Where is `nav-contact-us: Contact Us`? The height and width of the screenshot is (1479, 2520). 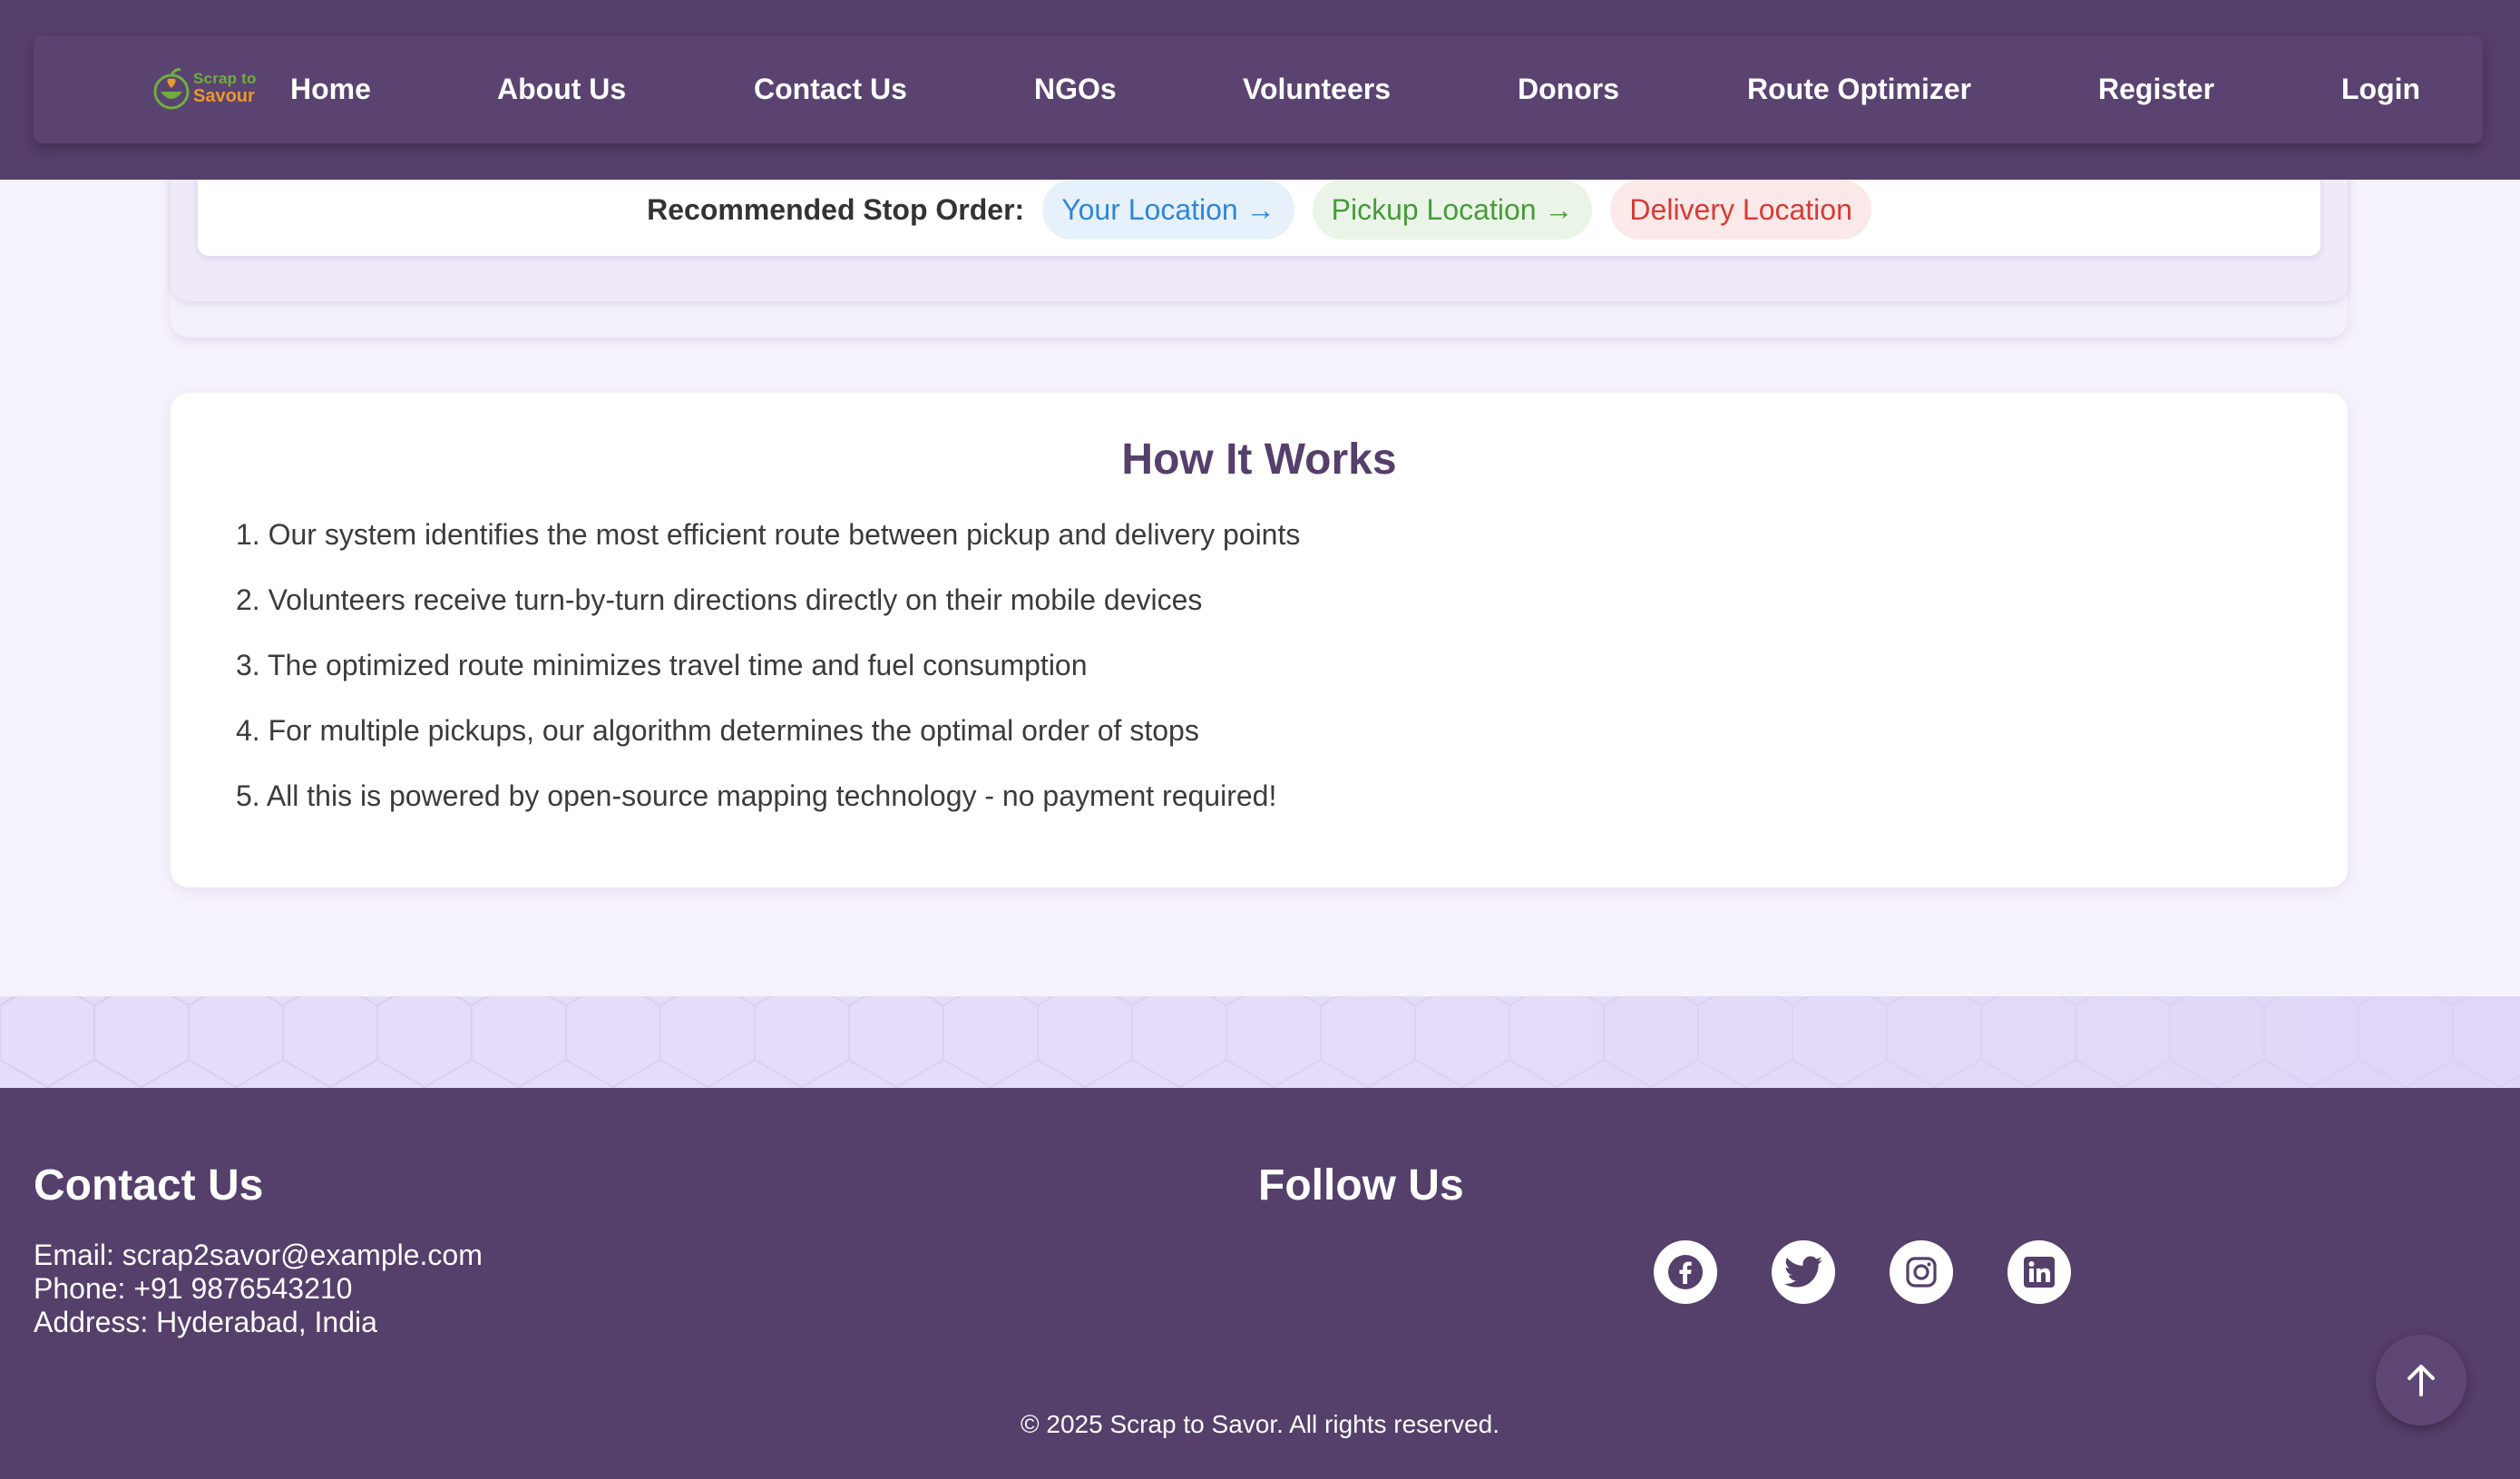 nav-contact-us: Contact Us is located at coordinates (831, 89).